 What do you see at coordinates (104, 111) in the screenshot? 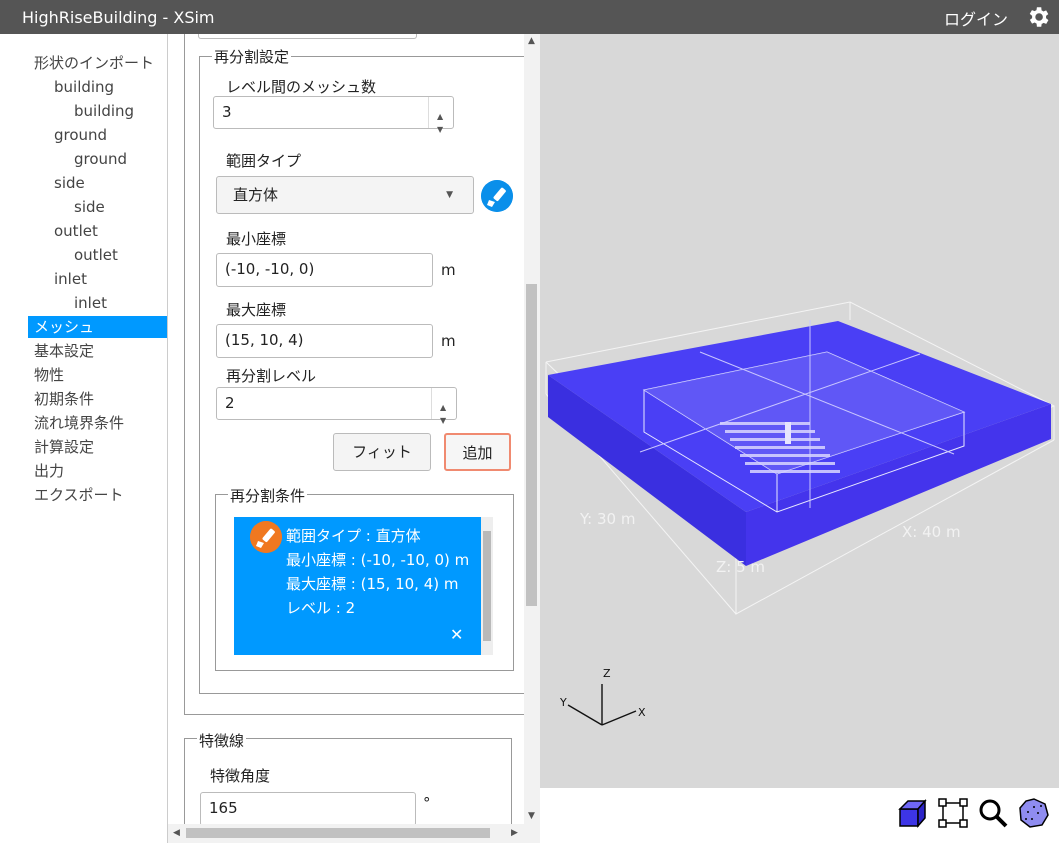
I see `tree-item-building-child: building` at bounding box center [104, 111].